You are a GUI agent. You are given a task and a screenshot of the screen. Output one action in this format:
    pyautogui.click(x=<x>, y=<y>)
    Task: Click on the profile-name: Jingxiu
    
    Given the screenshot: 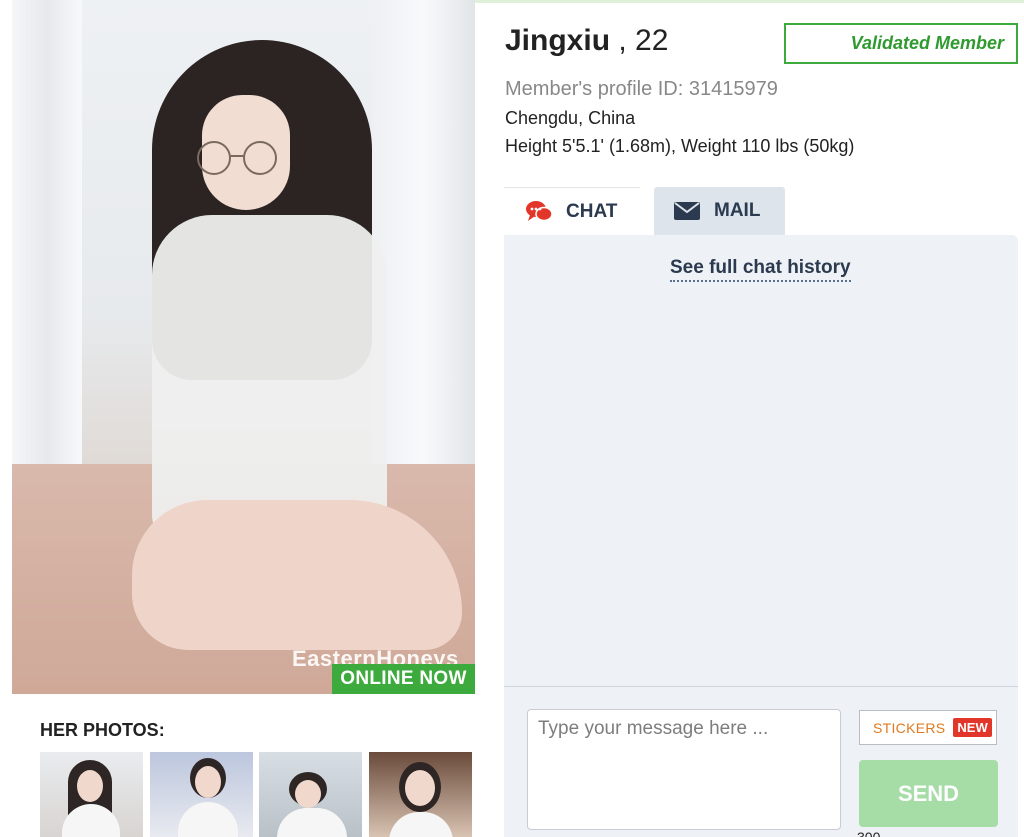 What is the action you would take?
    pyautogui.click(x=558, y=40)
    